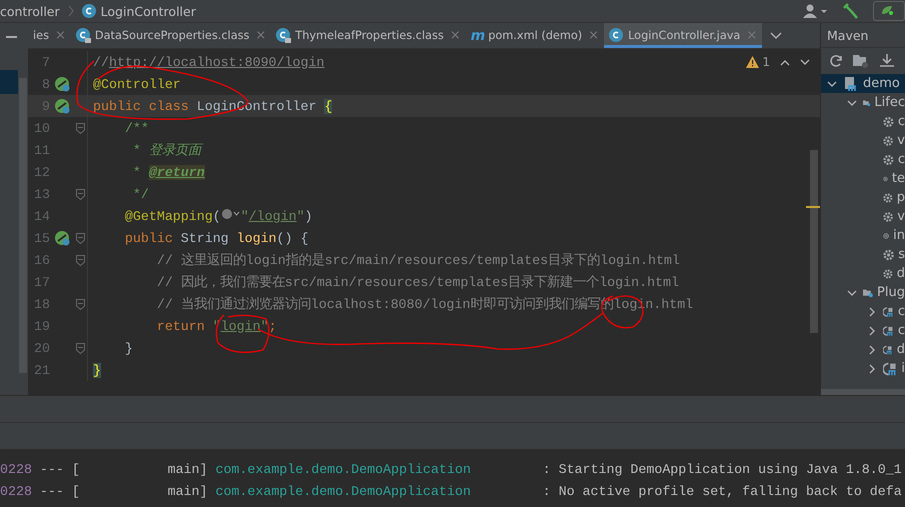 Image resolution: width=905 pixels, height=507 pixels. What do you see at coordinates (208, 62) in the screenshot?
I see `code-line: //http://localhost:8090/login` at bounding box center [208, 62].